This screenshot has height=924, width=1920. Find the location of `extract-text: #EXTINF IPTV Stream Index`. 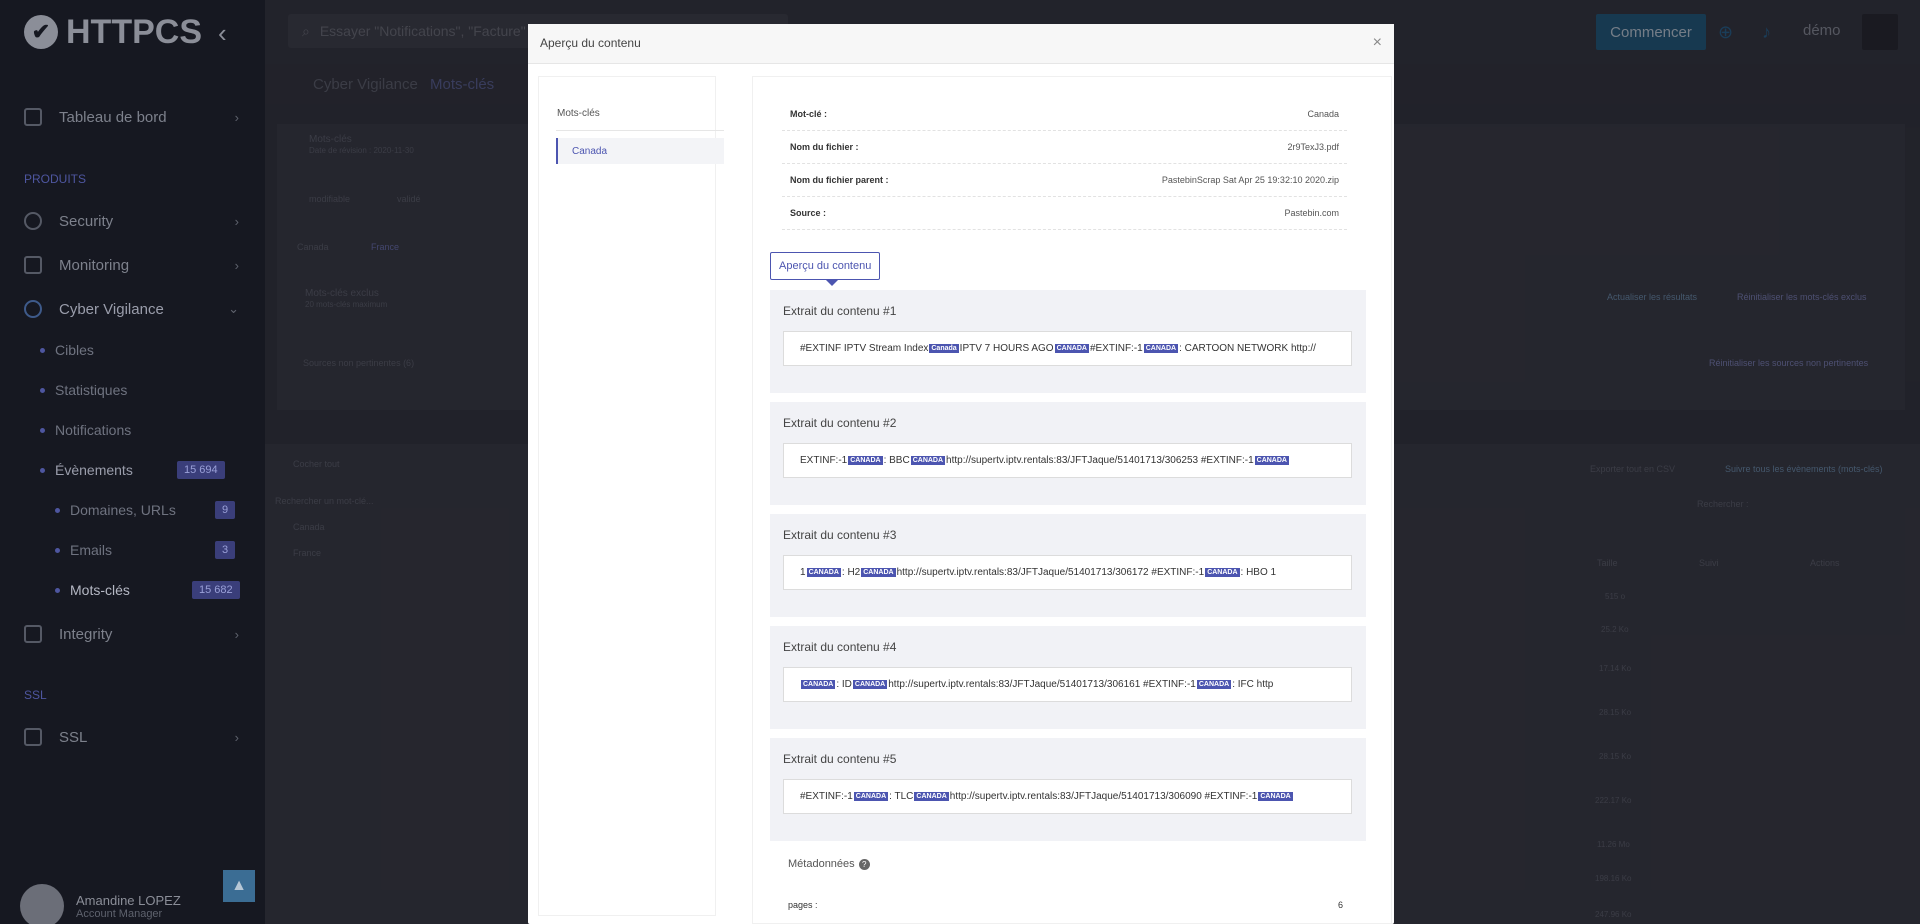

extract-text: #EXTINF IPTV Stream Index is located at coordinates (864, 348).